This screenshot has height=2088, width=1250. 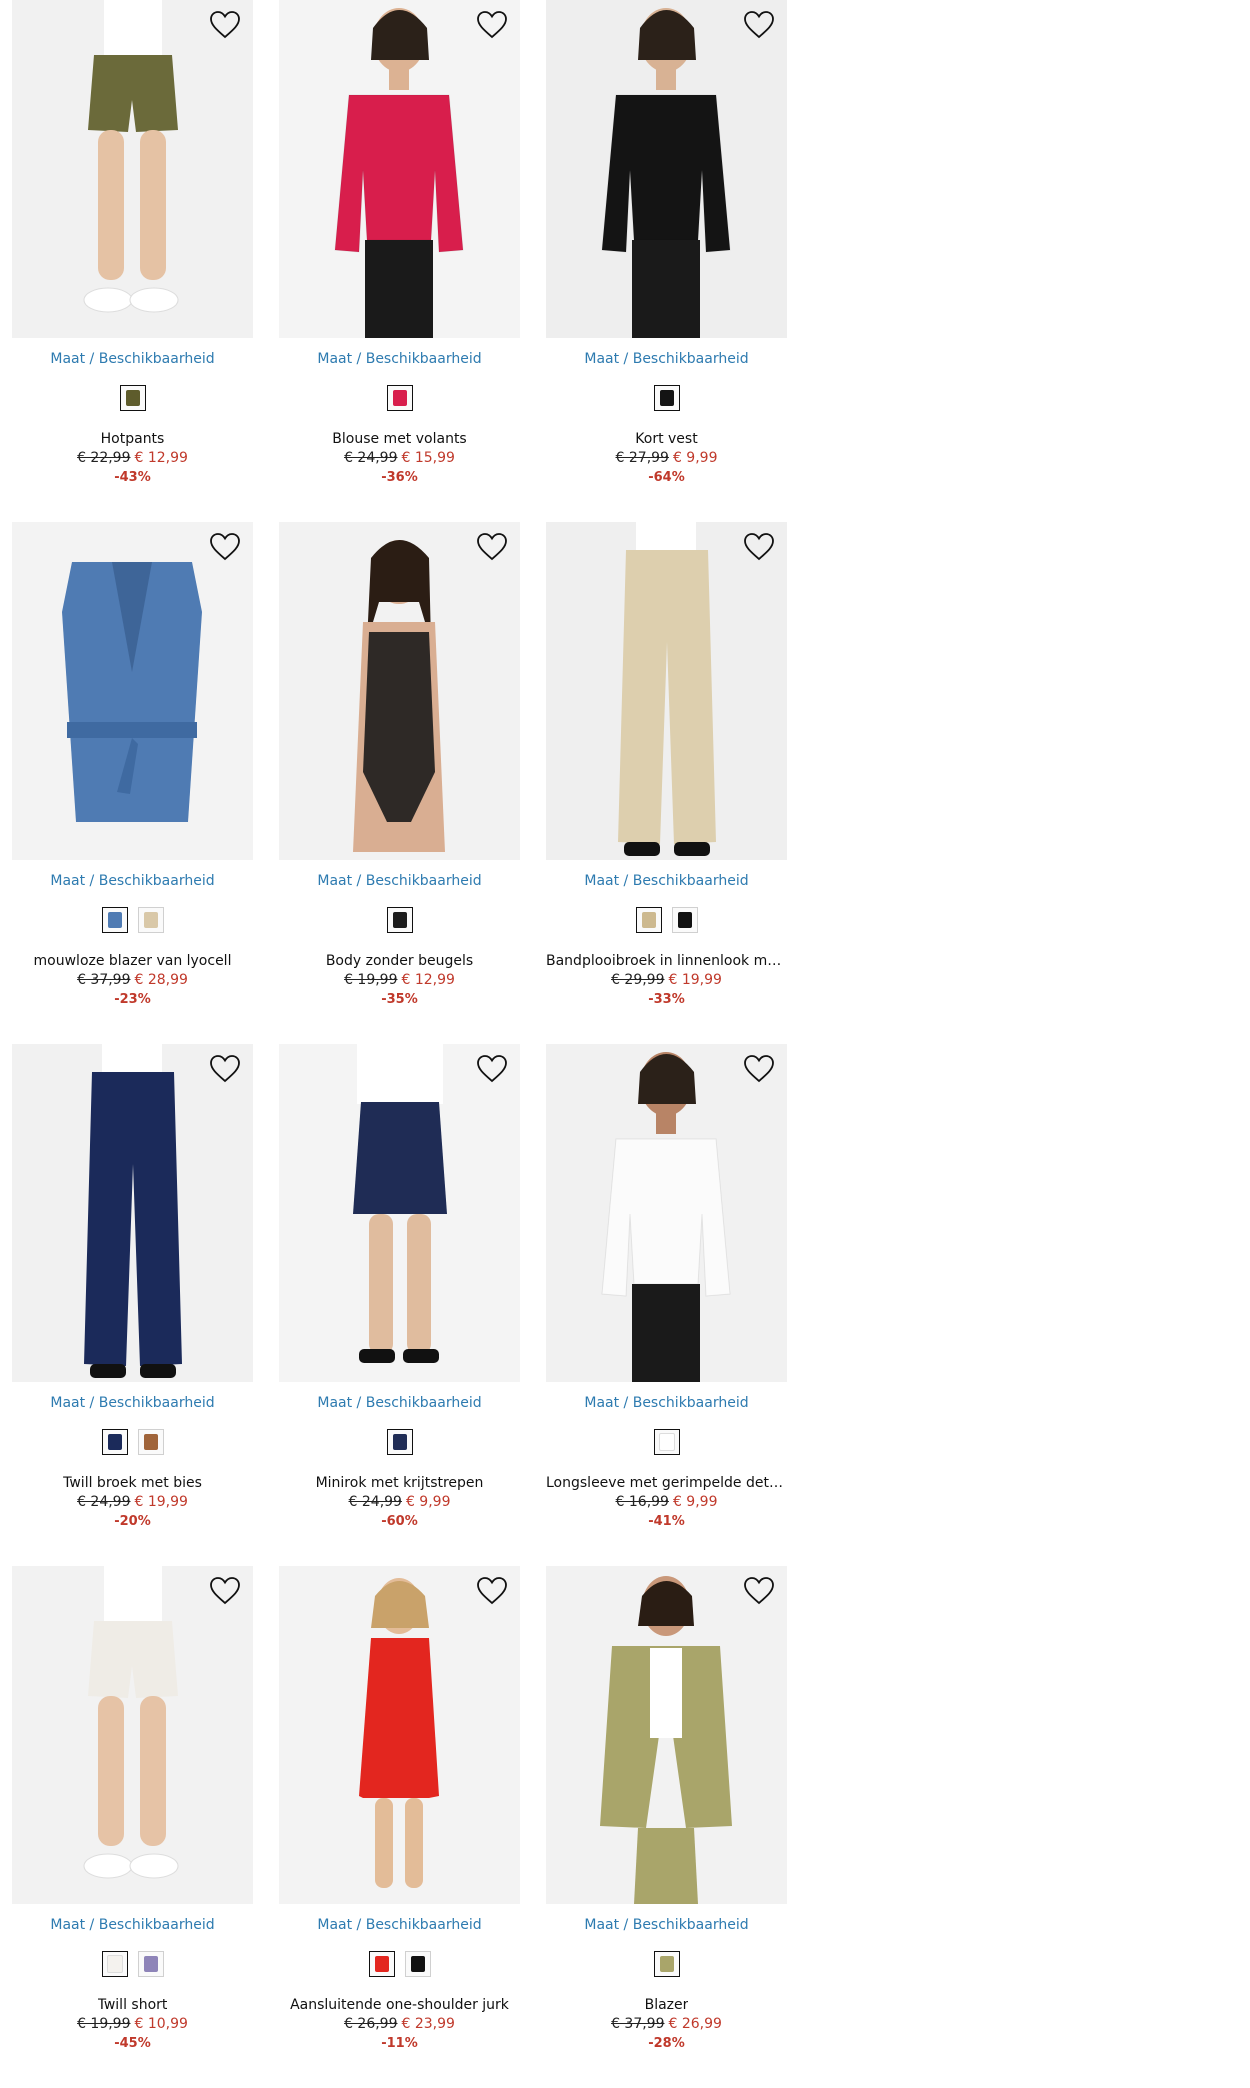 What do you see at coordinates (399, 2005) in the screenshot?
I see `product-name: Aansluitende one-shoulder jurk` at bounding box center [399, 2005].